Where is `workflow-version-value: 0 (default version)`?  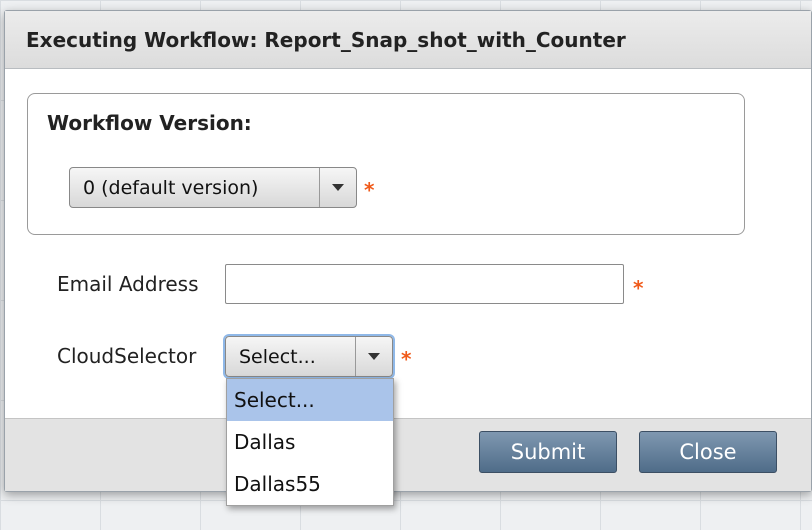
workflow-version-value: 0 (default version) is located at coordinates (171, 187).